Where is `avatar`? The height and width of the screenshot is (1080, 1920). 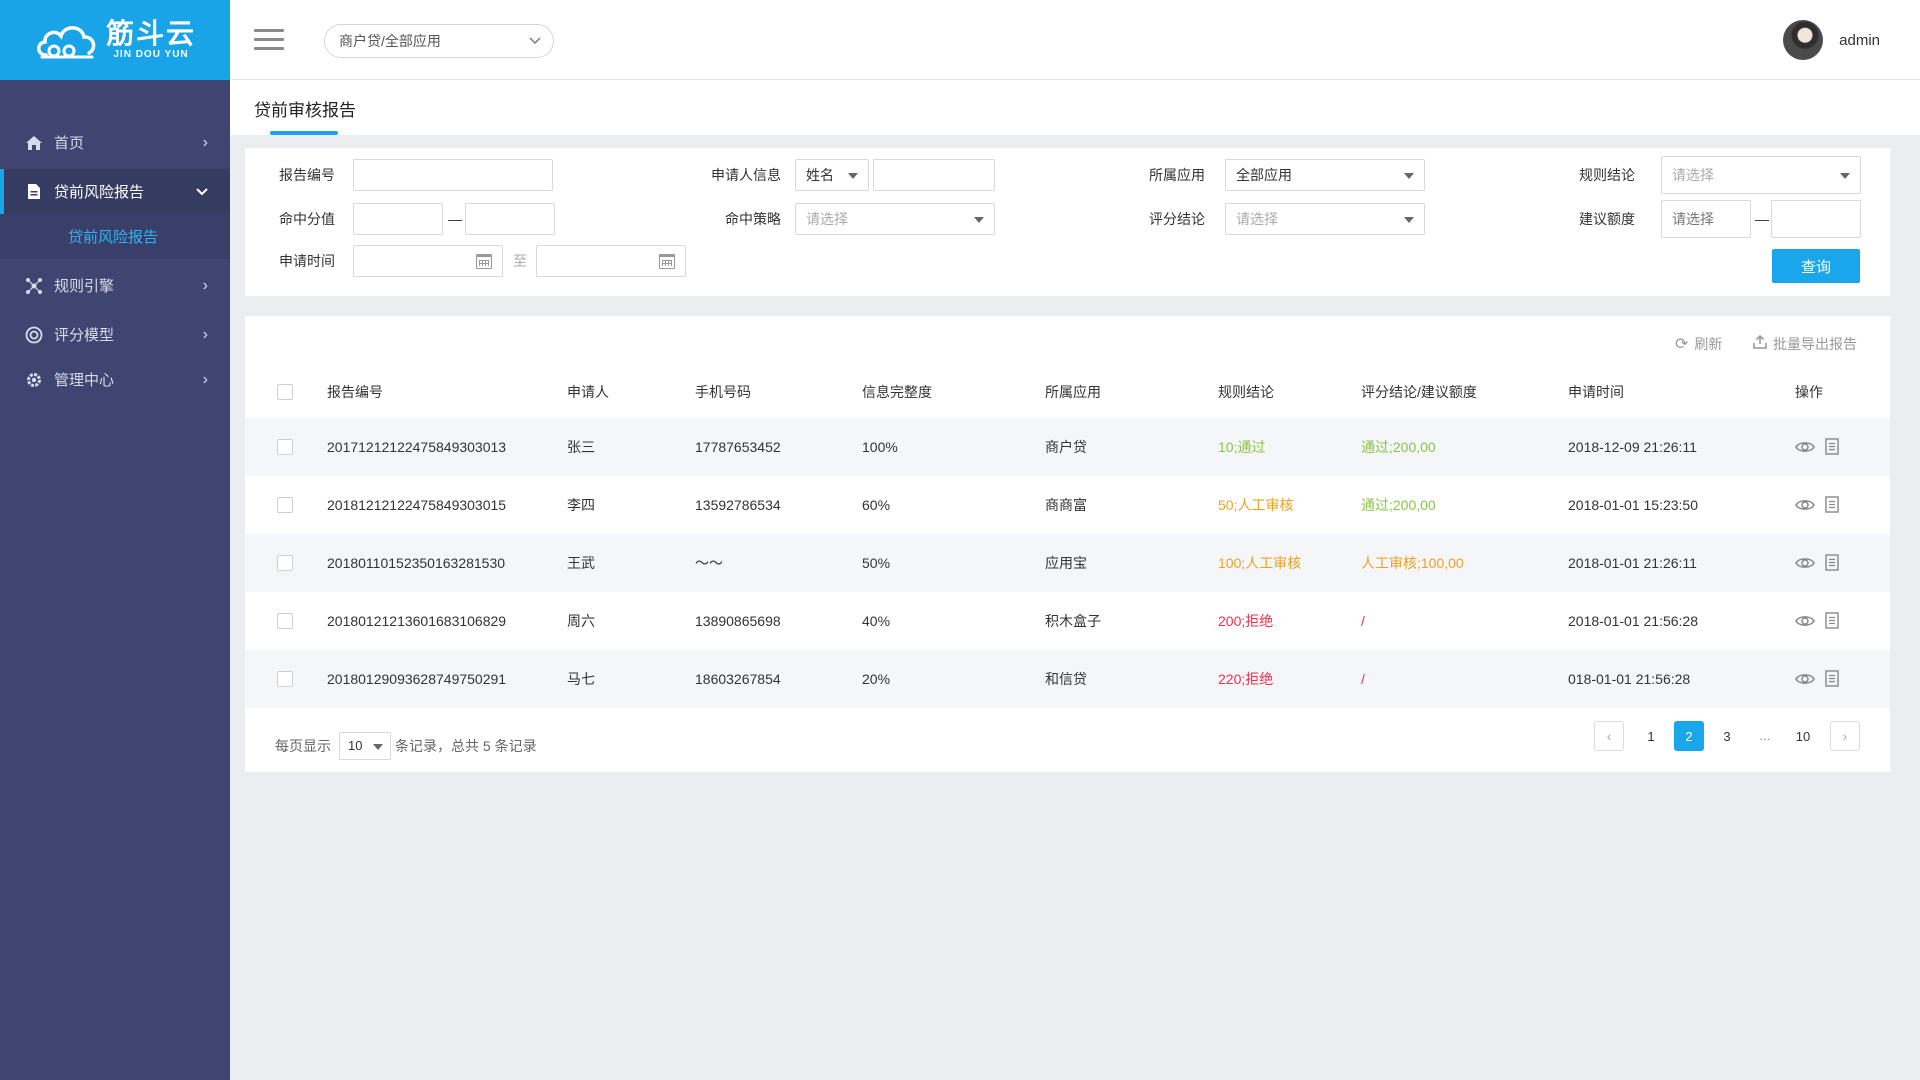
avatar is located at coordinates (1803, 40).